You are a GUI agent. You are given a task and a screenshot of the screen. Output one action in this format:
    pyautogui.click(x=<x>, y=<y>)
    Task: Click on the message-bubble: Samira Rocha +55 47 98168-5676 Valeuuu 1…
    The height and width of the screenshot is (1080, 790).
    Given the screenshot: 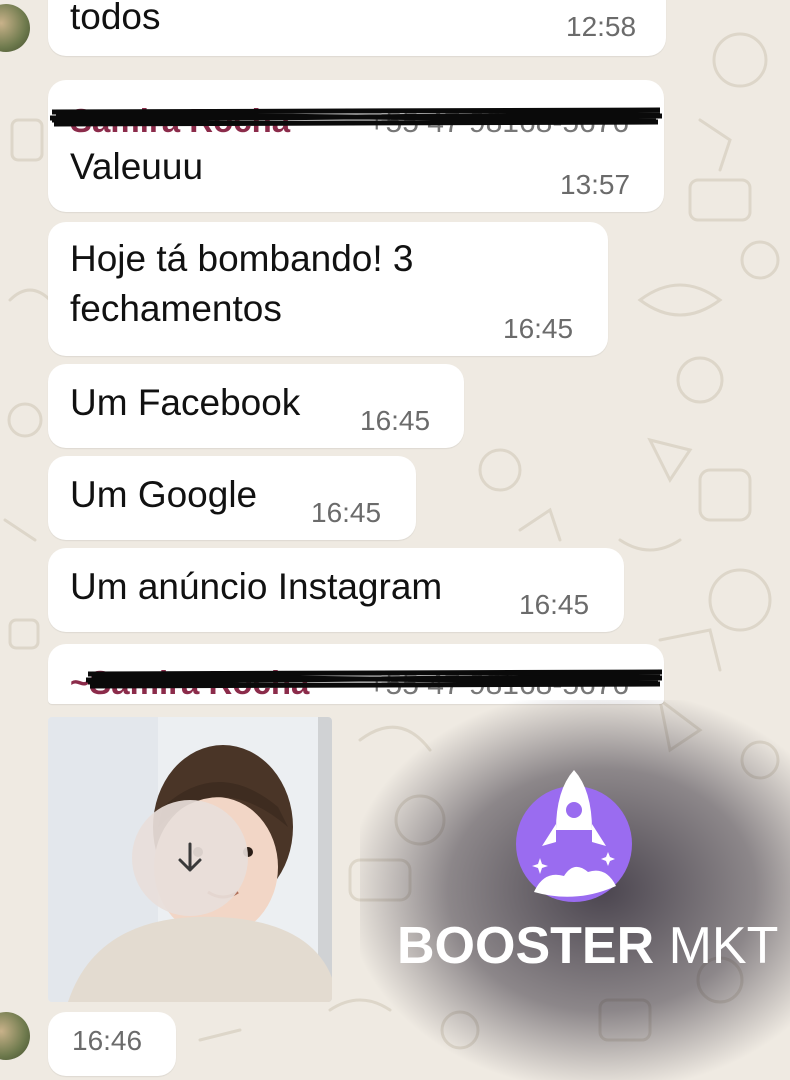 What is the action you would take?
    pyautogui.click(x=356, y=146)
    